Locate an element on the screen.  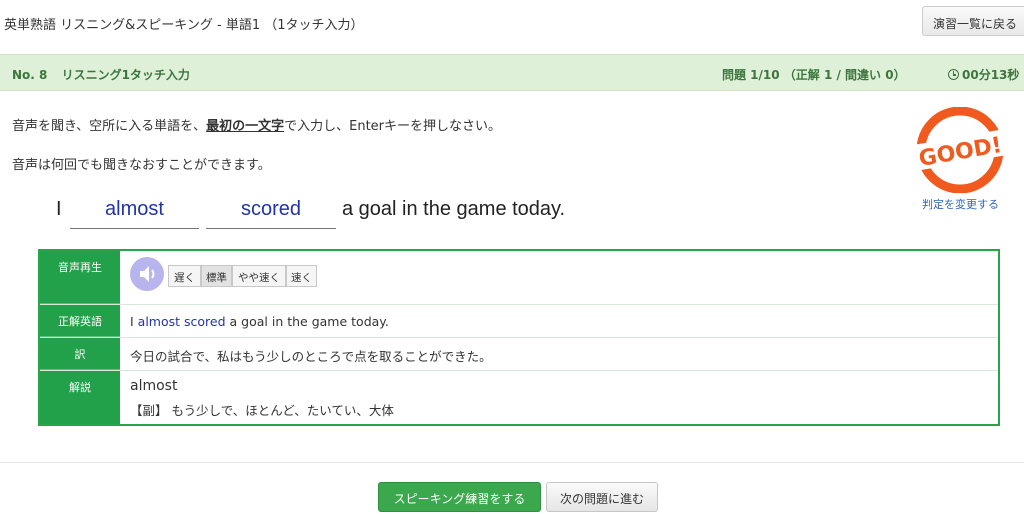
speed-slow-button: 遅く is located at coordinates (184, 276).